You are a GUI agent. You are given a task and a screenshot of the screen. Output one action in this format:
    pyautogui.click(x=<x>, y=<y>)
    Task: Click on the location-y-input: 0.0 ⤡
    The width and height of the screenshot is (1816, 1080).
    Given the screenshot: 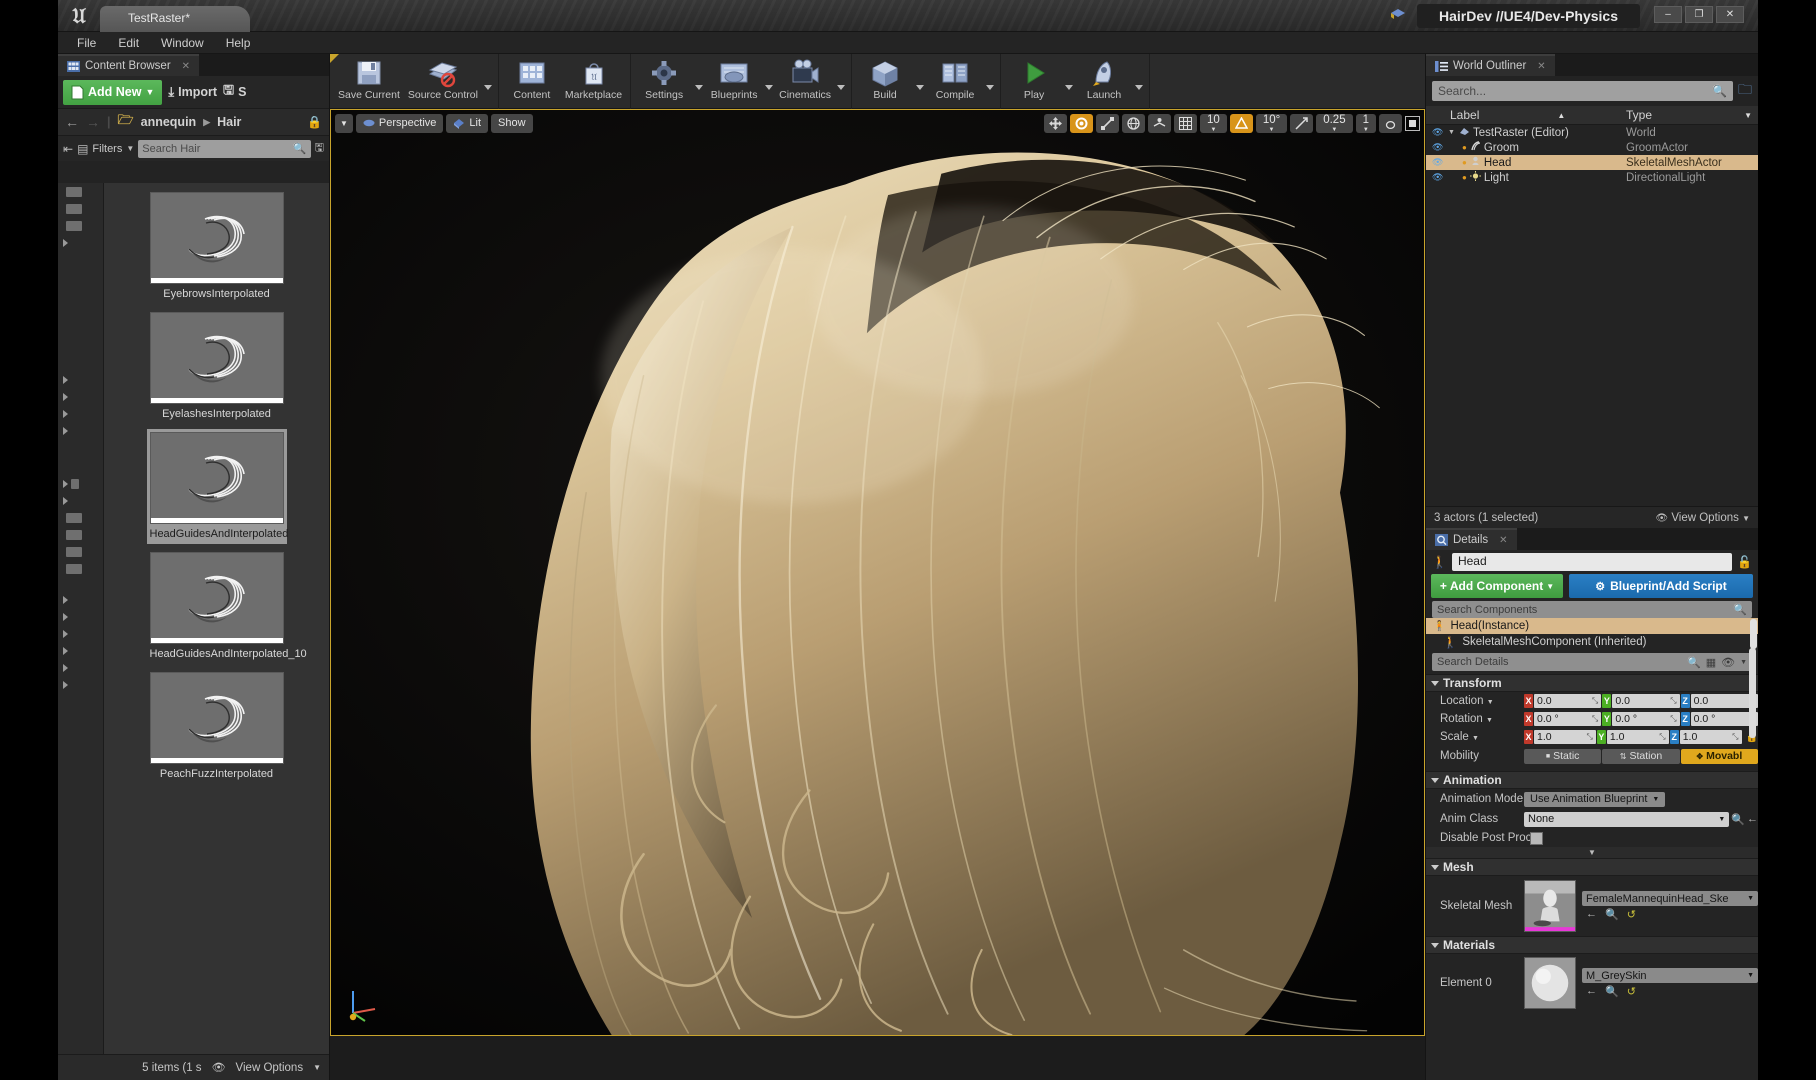 What is the action you would take?
    pyautogui.click(x=1646, y=701)
    